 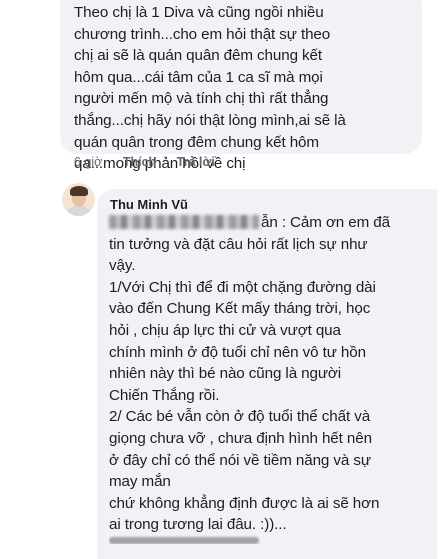 What do you see at coordinates (88, 162) in the screenshot?
I see `comment-timestamp: 6 giờ` at bounding box center [88, 162].